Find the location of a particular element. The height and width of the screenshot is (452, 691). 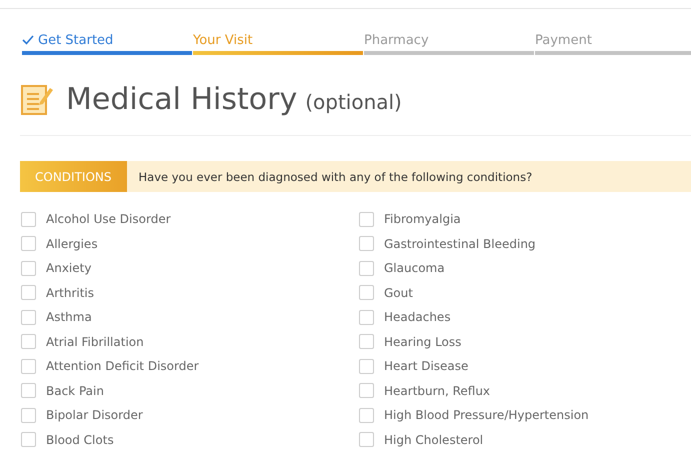

condition-option: Heartburn, Reflux is located at coordinates (524, 390).